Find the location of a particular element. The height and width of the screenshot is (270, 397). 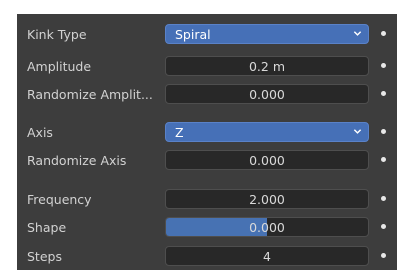

steps-field: 4 is located at coordinates (267, 256).